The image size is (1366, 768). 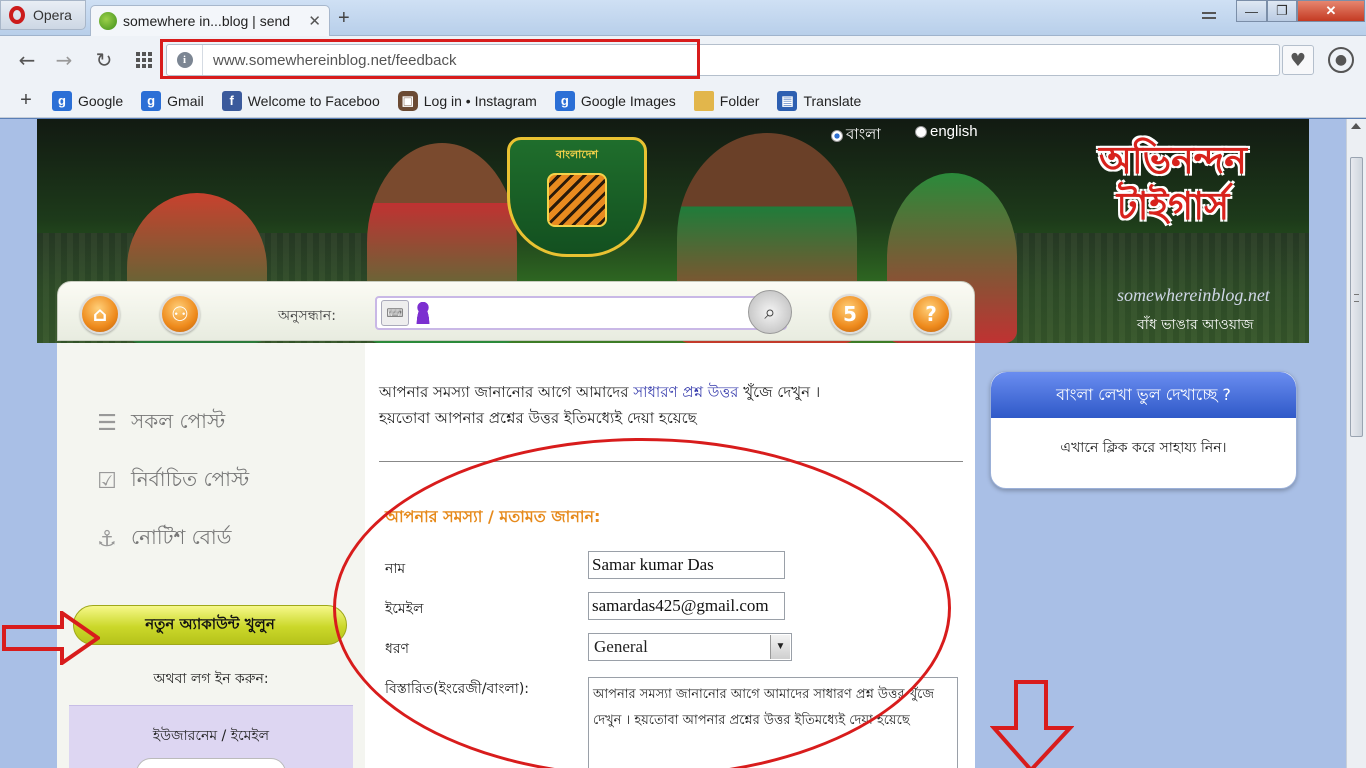 What do you see at coordinates (739, 100) in the screenshot?
I see `bookmark-label: Folder` at bounding box center [739, 100].